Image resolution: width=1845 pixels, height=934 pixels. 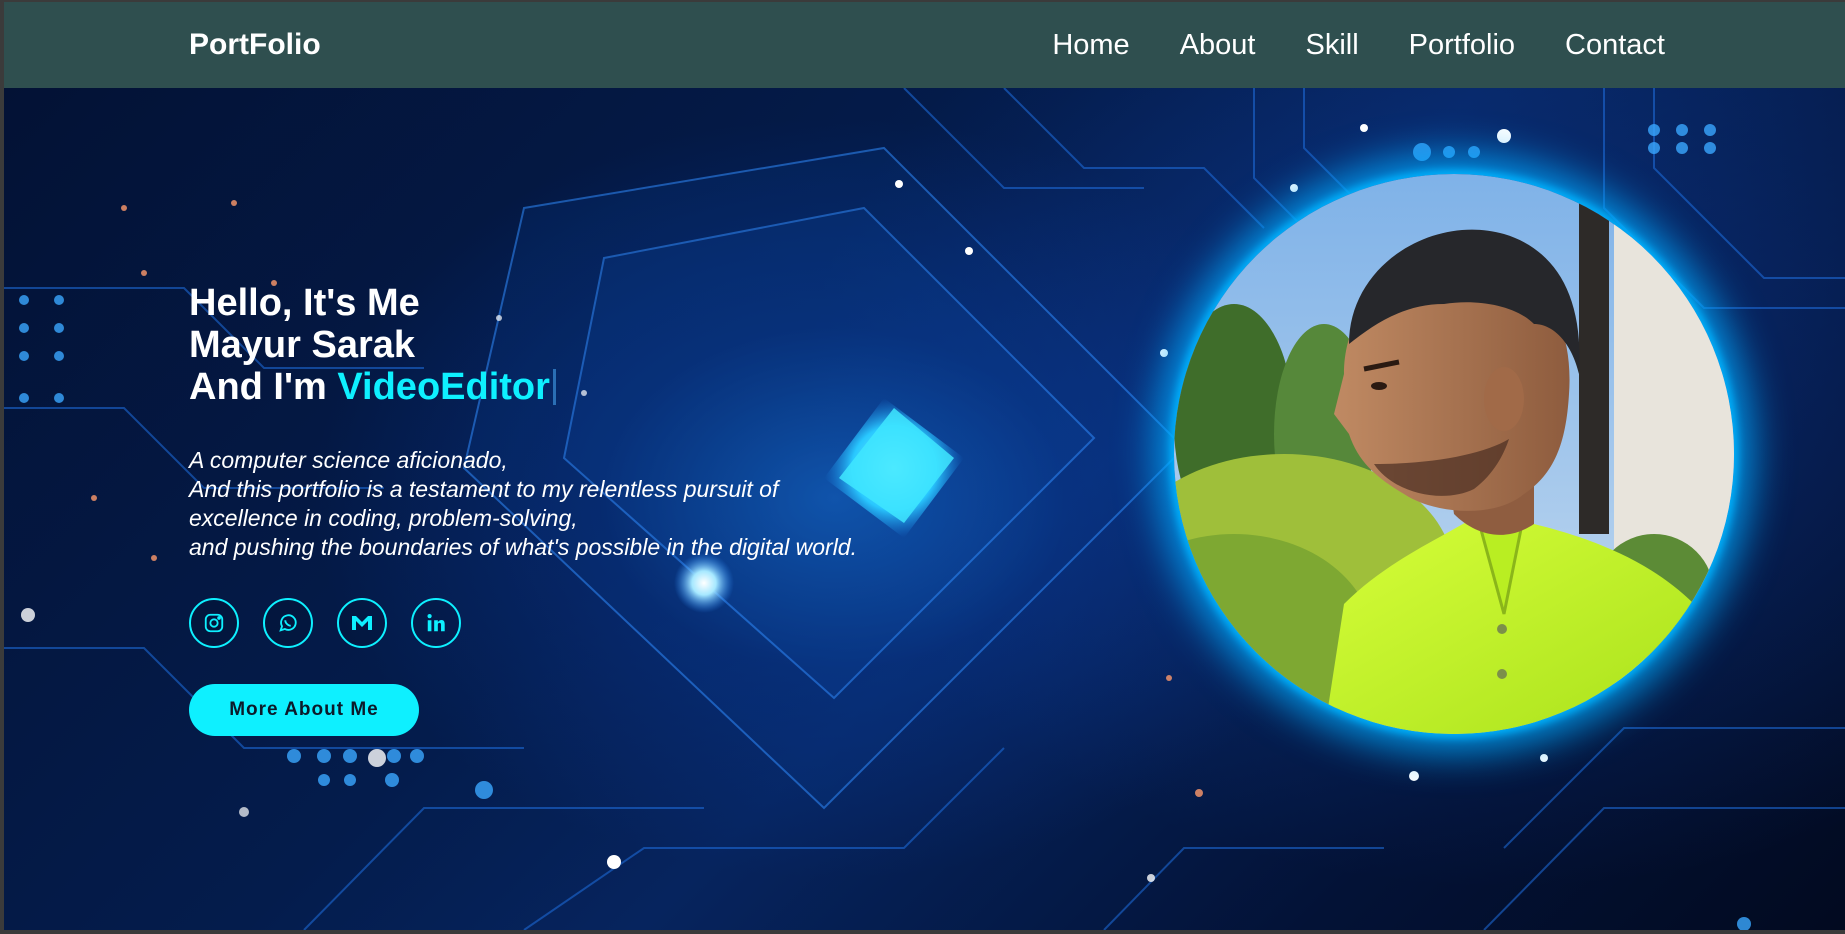 I want to click on instagram-link, so click(x=214, y=623).